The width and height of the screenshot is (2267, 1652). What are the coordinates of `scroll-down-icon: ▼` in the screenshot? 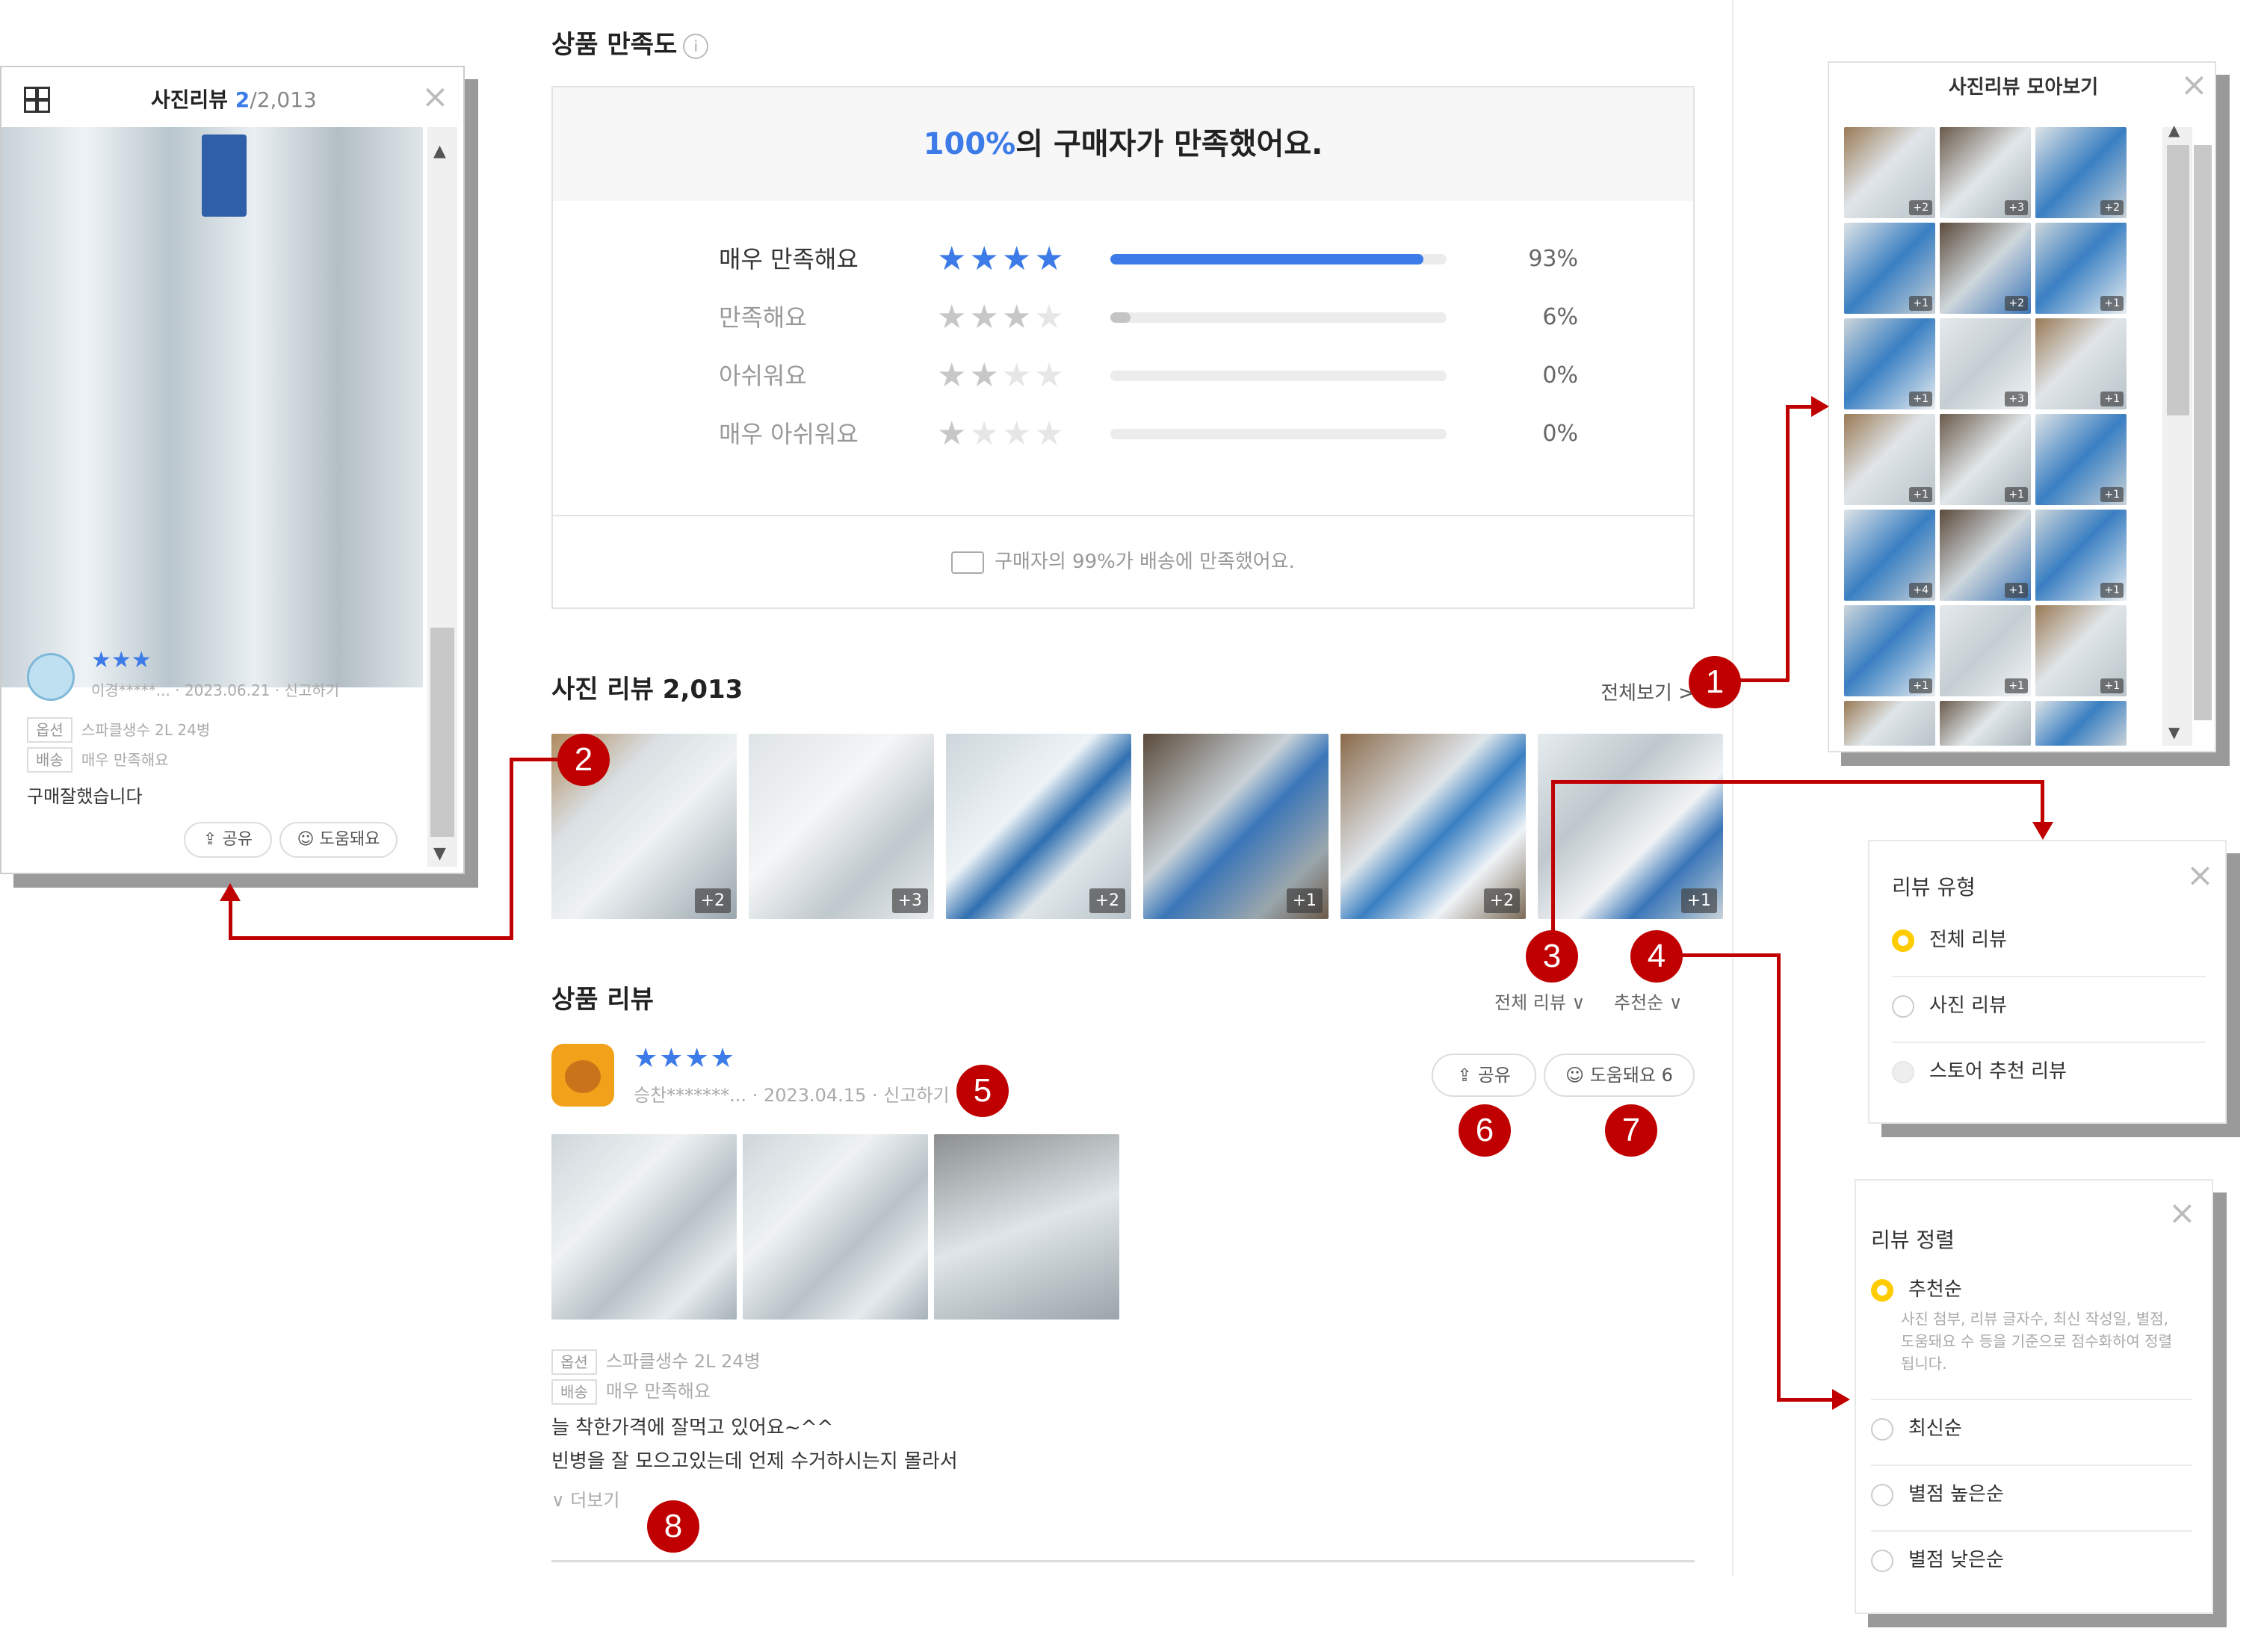 It's located at (439, 853).